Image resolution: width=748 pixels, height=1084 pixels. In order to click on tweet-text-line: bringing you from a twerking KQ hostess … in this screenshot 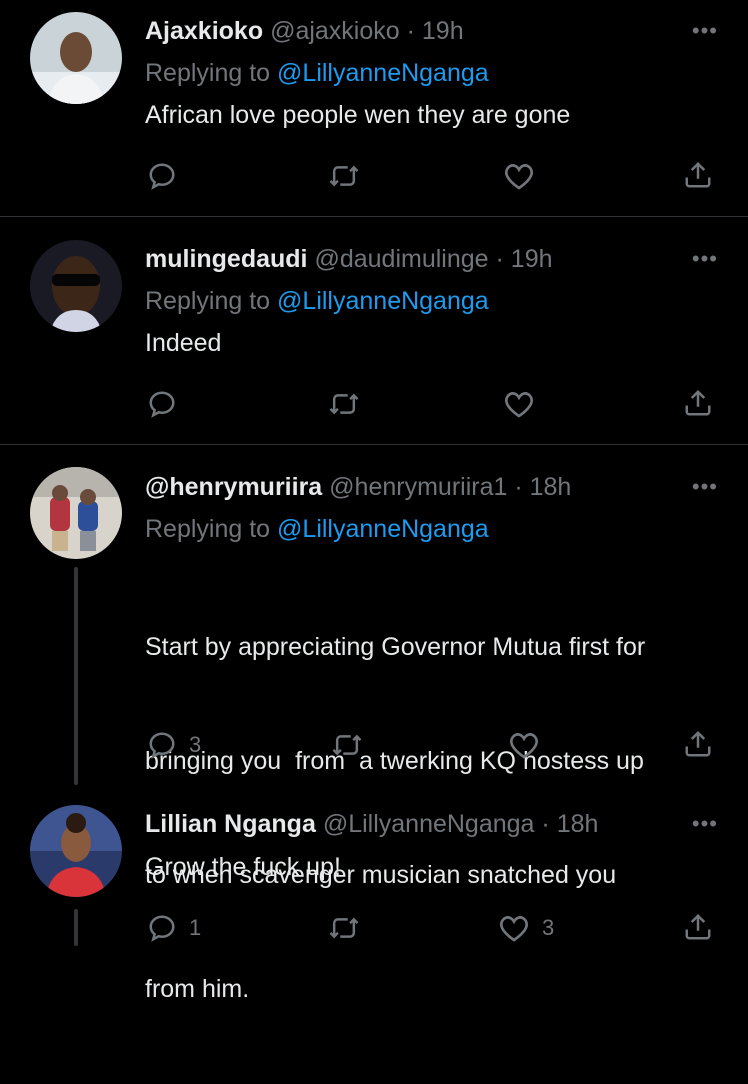, I will do `click(394, 761)`.